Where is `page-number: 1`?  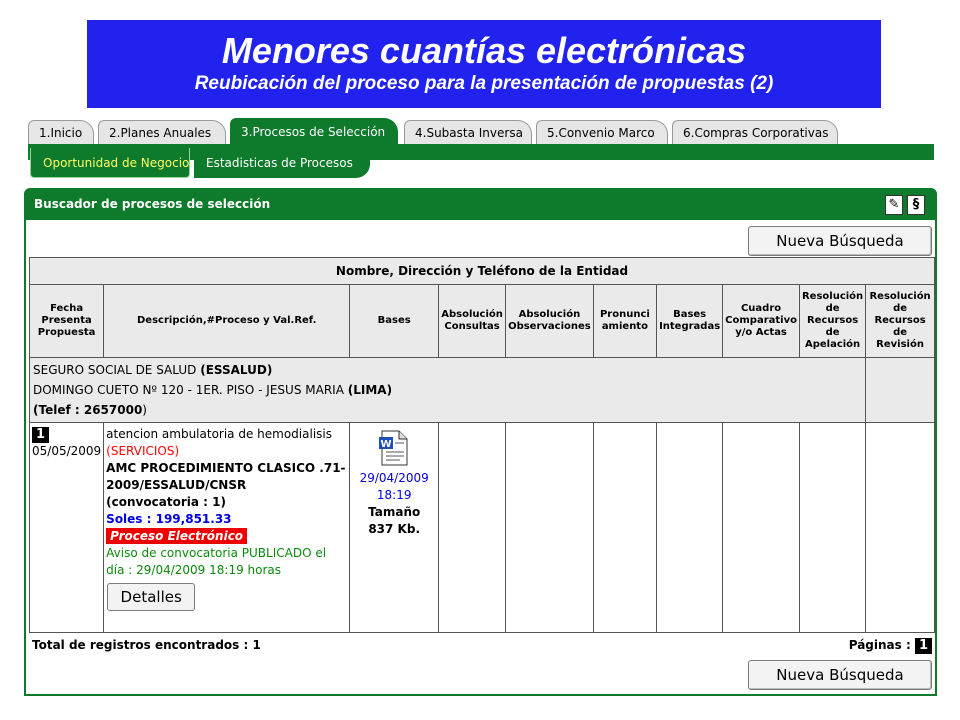
page-number: 1 is located at coordinates (923, 646).